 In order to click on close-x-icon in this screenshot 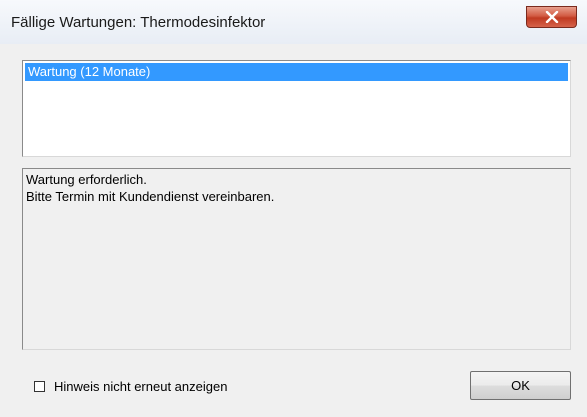, I will do `click(552, 17)`.